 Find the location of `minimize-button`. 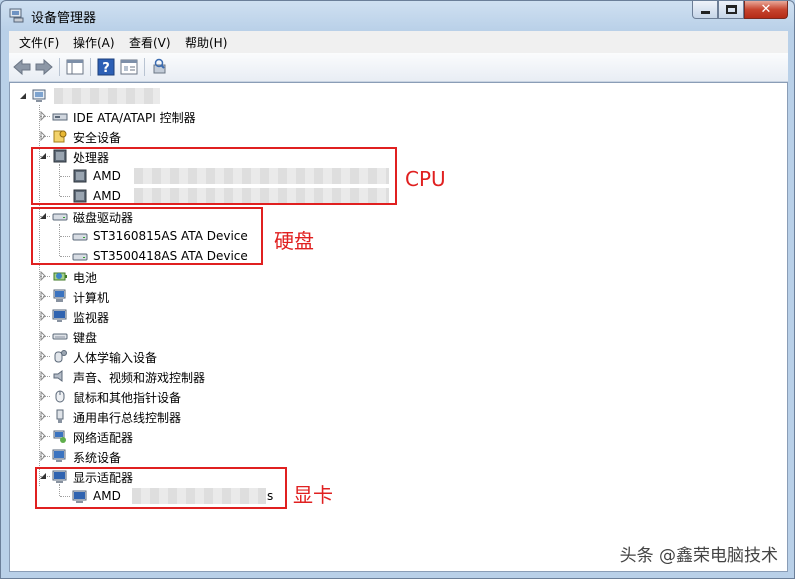

minimize-button is located at coordinates (705, 10).